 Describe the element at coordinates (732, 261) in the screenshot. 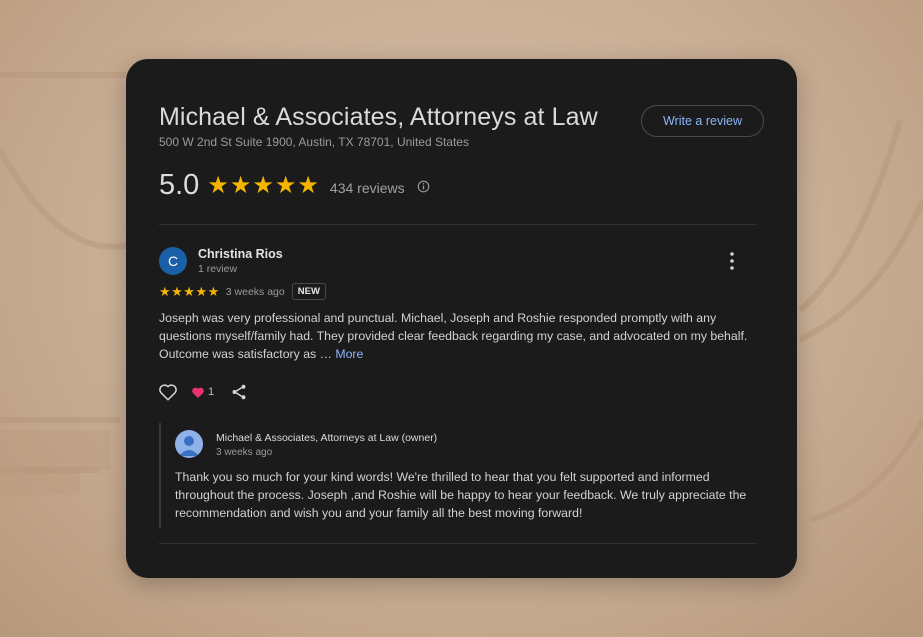

I see `more-vert-icon` at that location.